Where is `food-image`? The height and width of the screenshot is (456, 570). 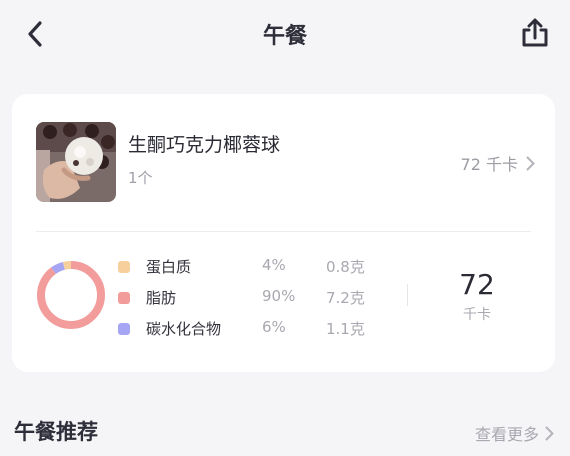
food-image is located at coordinates (76, 162).